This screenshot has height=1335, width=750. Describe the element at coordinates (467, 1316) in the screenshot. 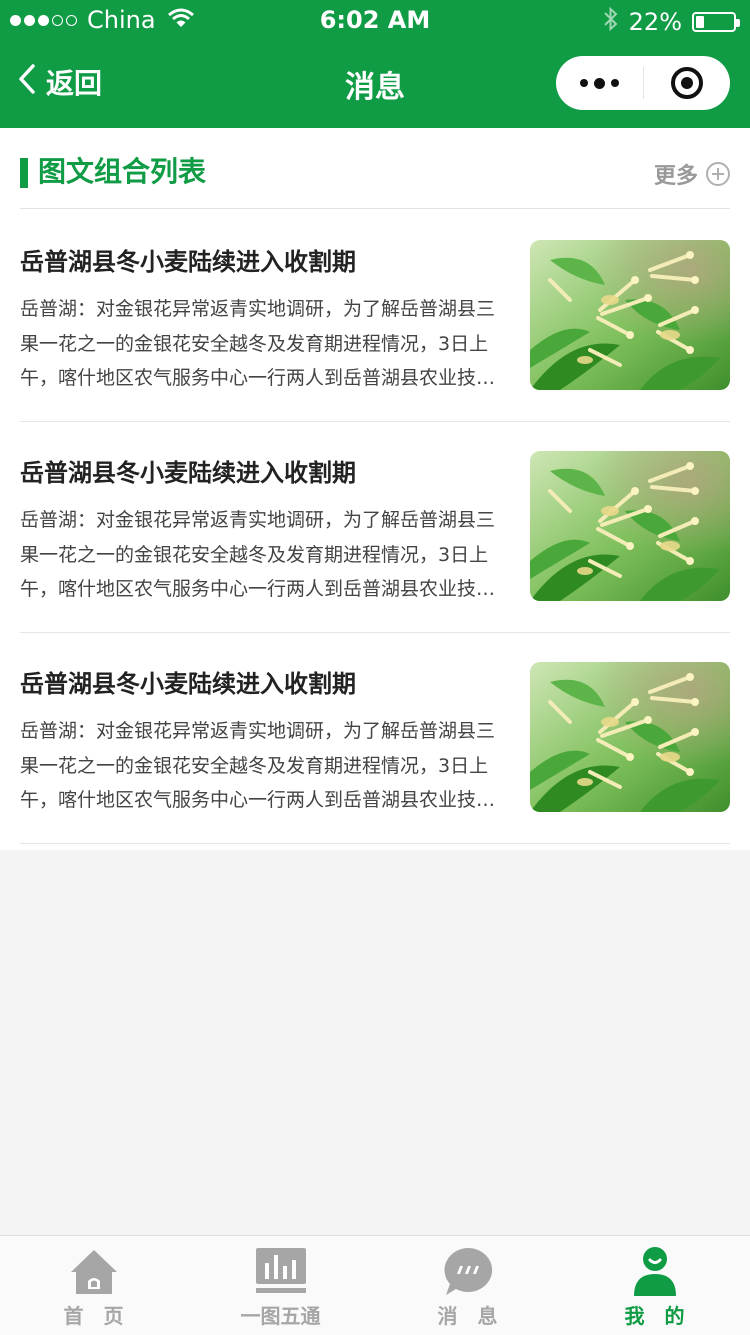

I see `tab-label: 消 息` at that location.